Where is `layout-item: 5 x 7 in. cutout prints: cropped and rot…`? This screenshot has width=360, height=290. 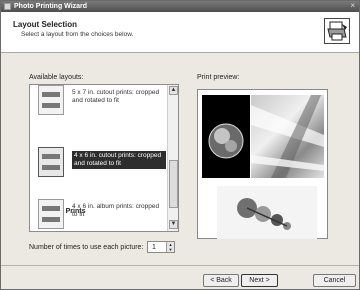 layout-item: 5 x 7 in. cutout prints: cropped and rot… is located at coordinates (99, 101).